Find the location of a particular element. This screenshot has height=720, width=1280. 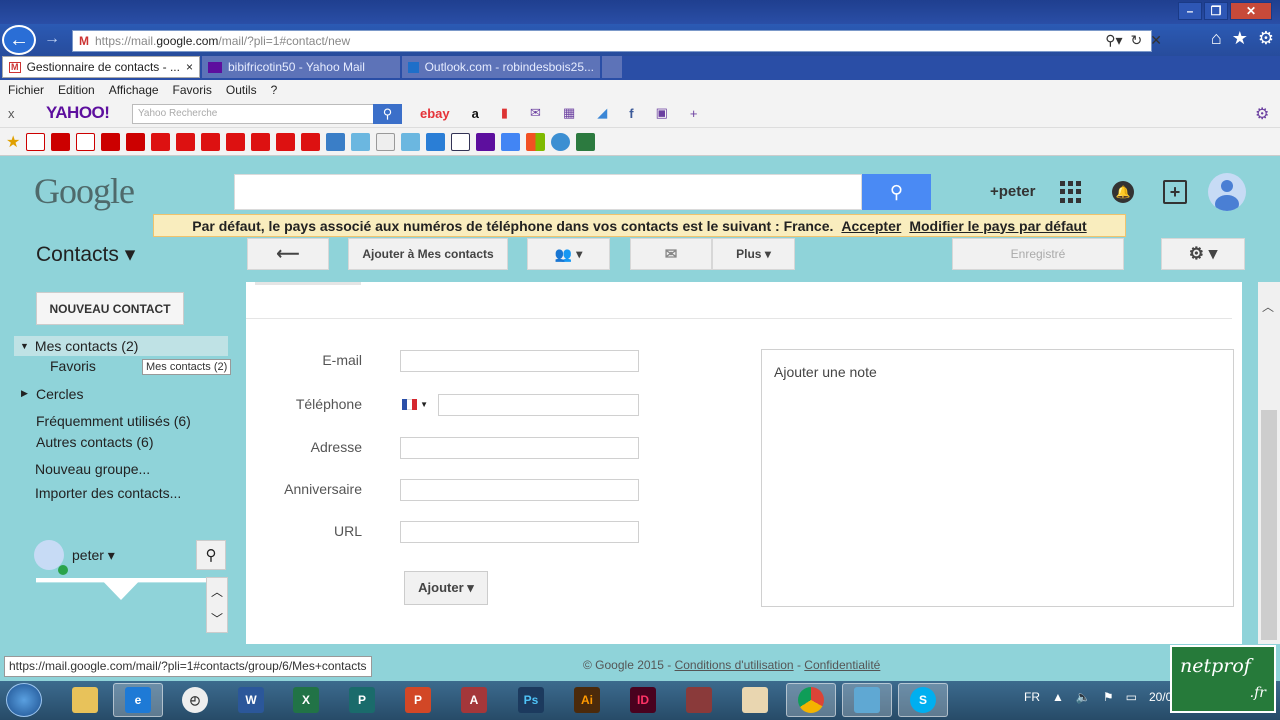

acrobat-icon is located at coordinates (86, 141).